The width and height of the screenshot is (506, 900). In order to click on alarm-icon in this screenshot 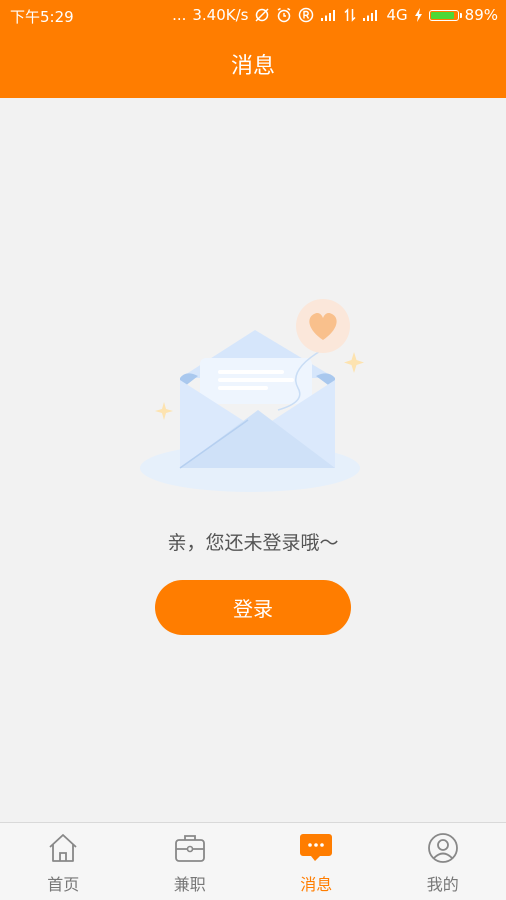, I will do `click(284, 15)`.